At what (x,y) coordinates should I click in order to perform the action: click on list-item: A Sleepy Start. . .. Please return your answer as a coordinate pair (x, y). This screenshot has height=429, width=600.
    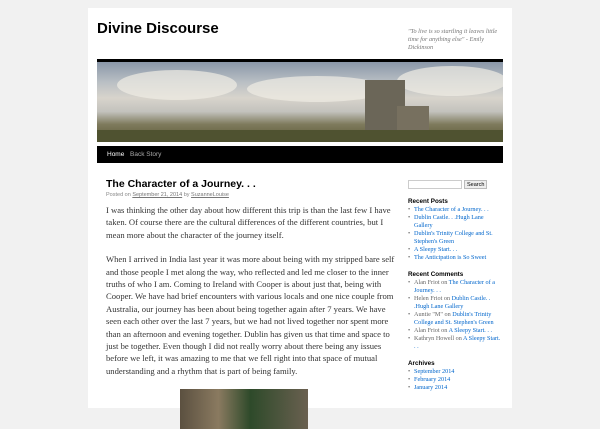
    Looking at the image, I should click on (455, 250).